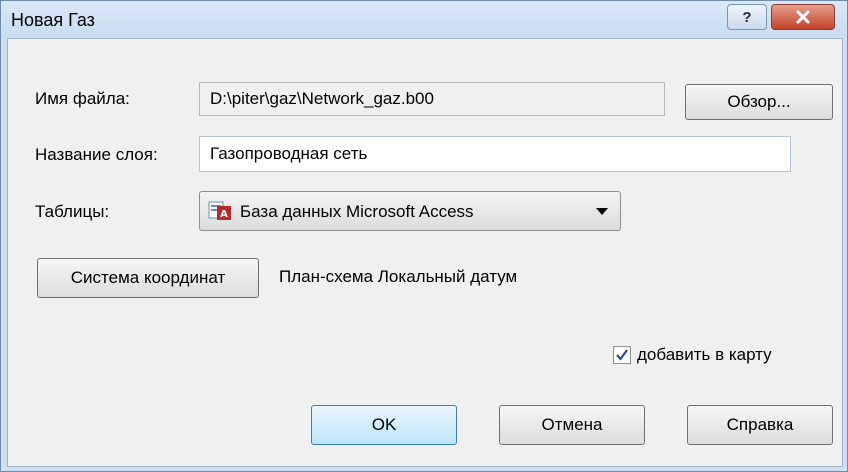  I want to click on cancel-button: Отмена, so click(572, 425).